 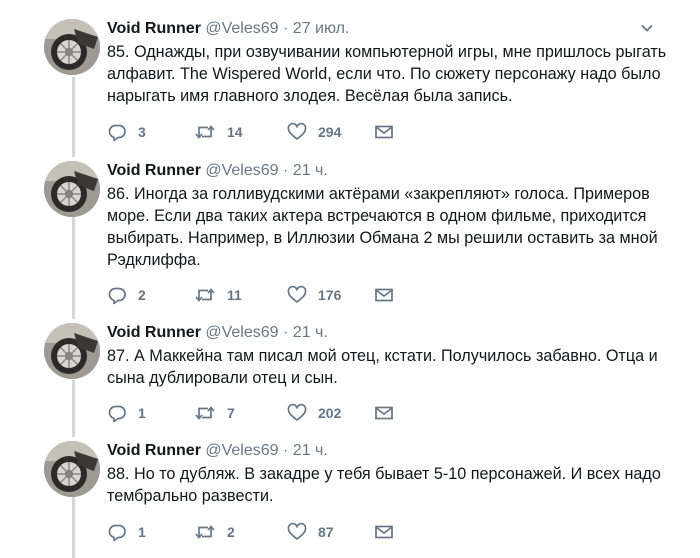 I want to click on retweet-count: 11, so click(x=234, y=295).